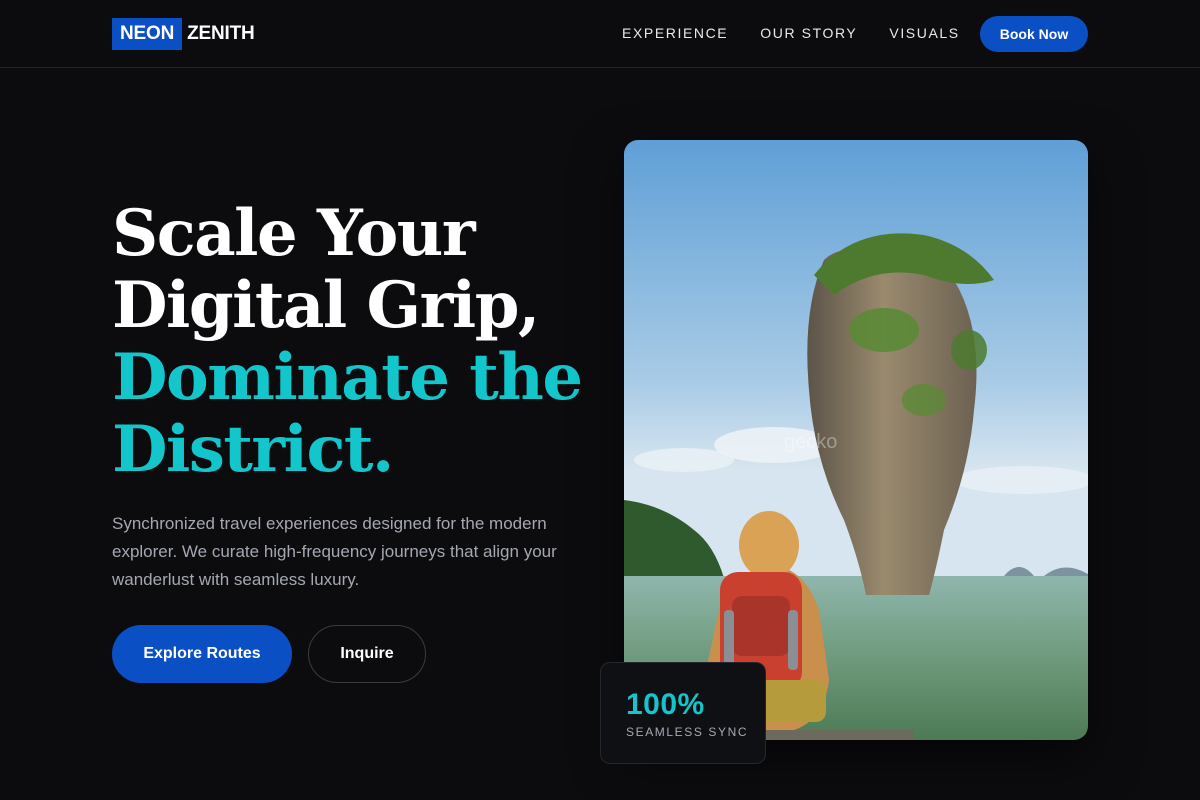 The width and height of the screenshot is (1200, 800). What do you see at coordinates (810, 442) in the screenshot?
I see `watermark-art: gecko` at bounding box center [810, 442].